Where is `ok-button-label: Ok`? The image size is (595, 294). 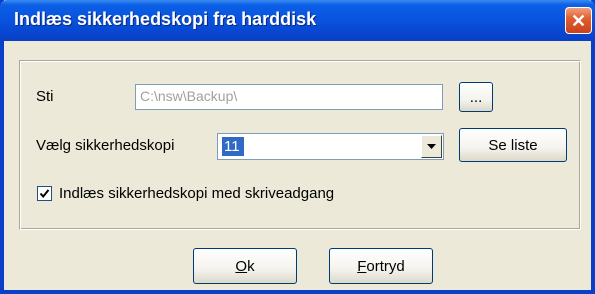 ok-button-label: Ok is located at coordinates (244, 266).